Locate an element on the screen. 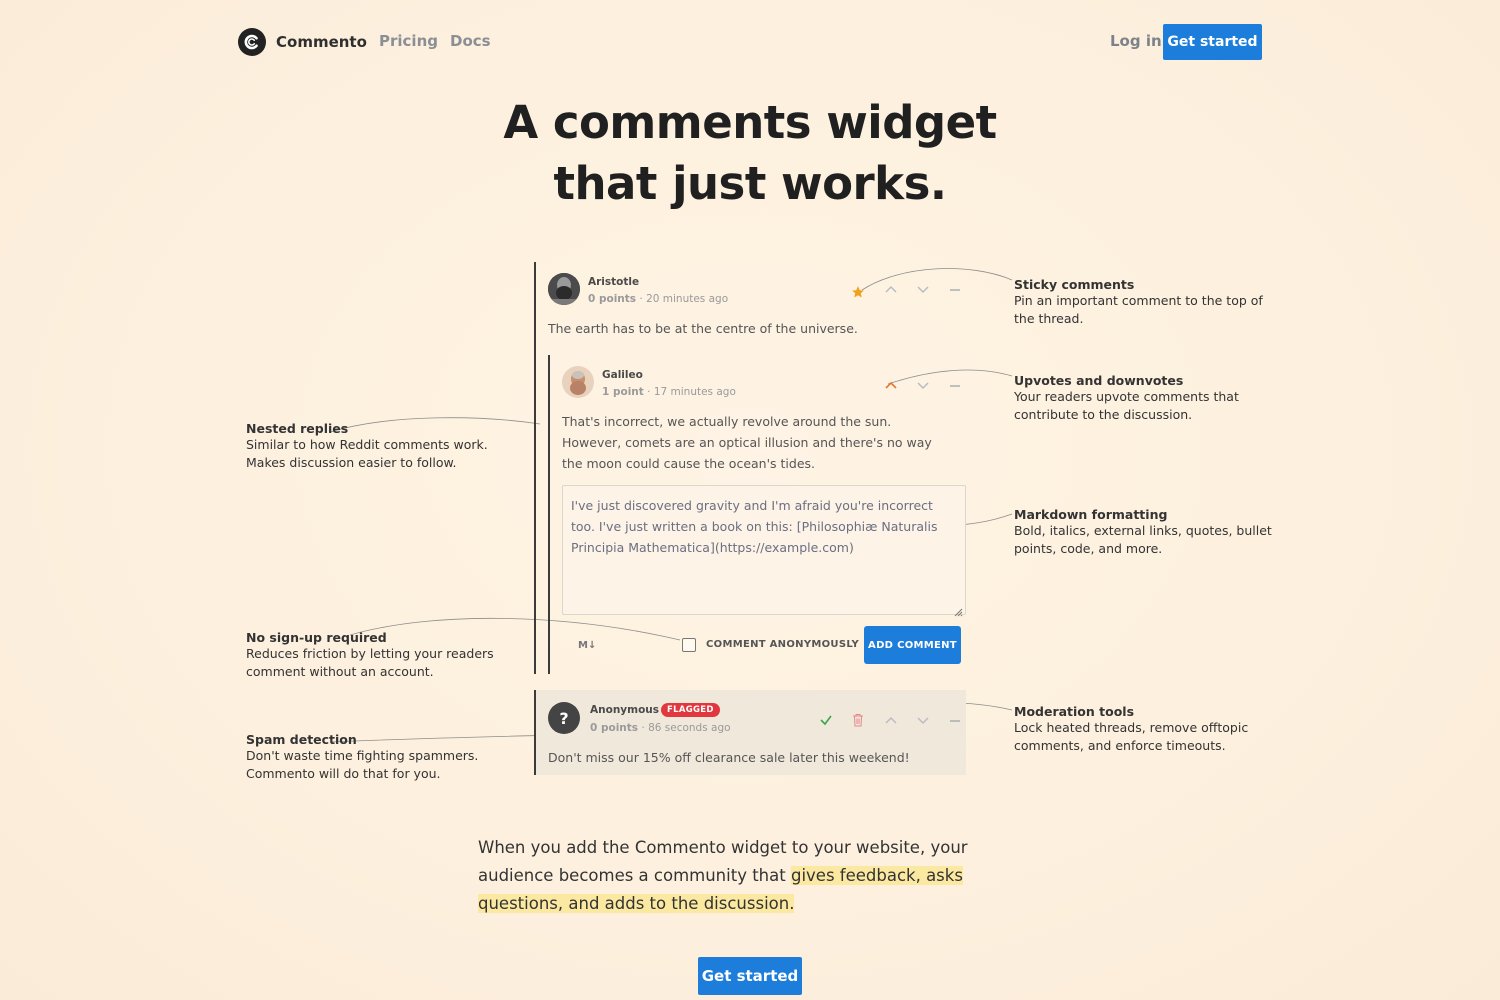  resize-grip-icon is located at coordinates (958, 609).